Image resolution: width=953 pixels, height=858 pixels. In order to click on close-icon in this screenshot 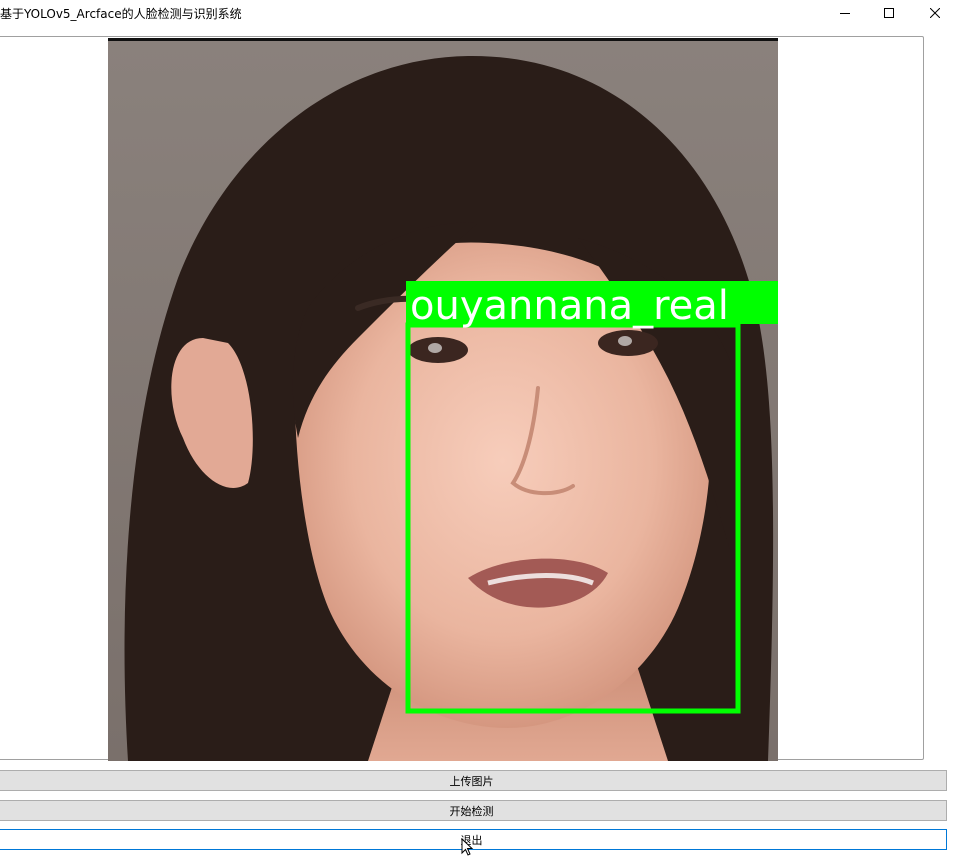, I will do `click(935, 13)`.